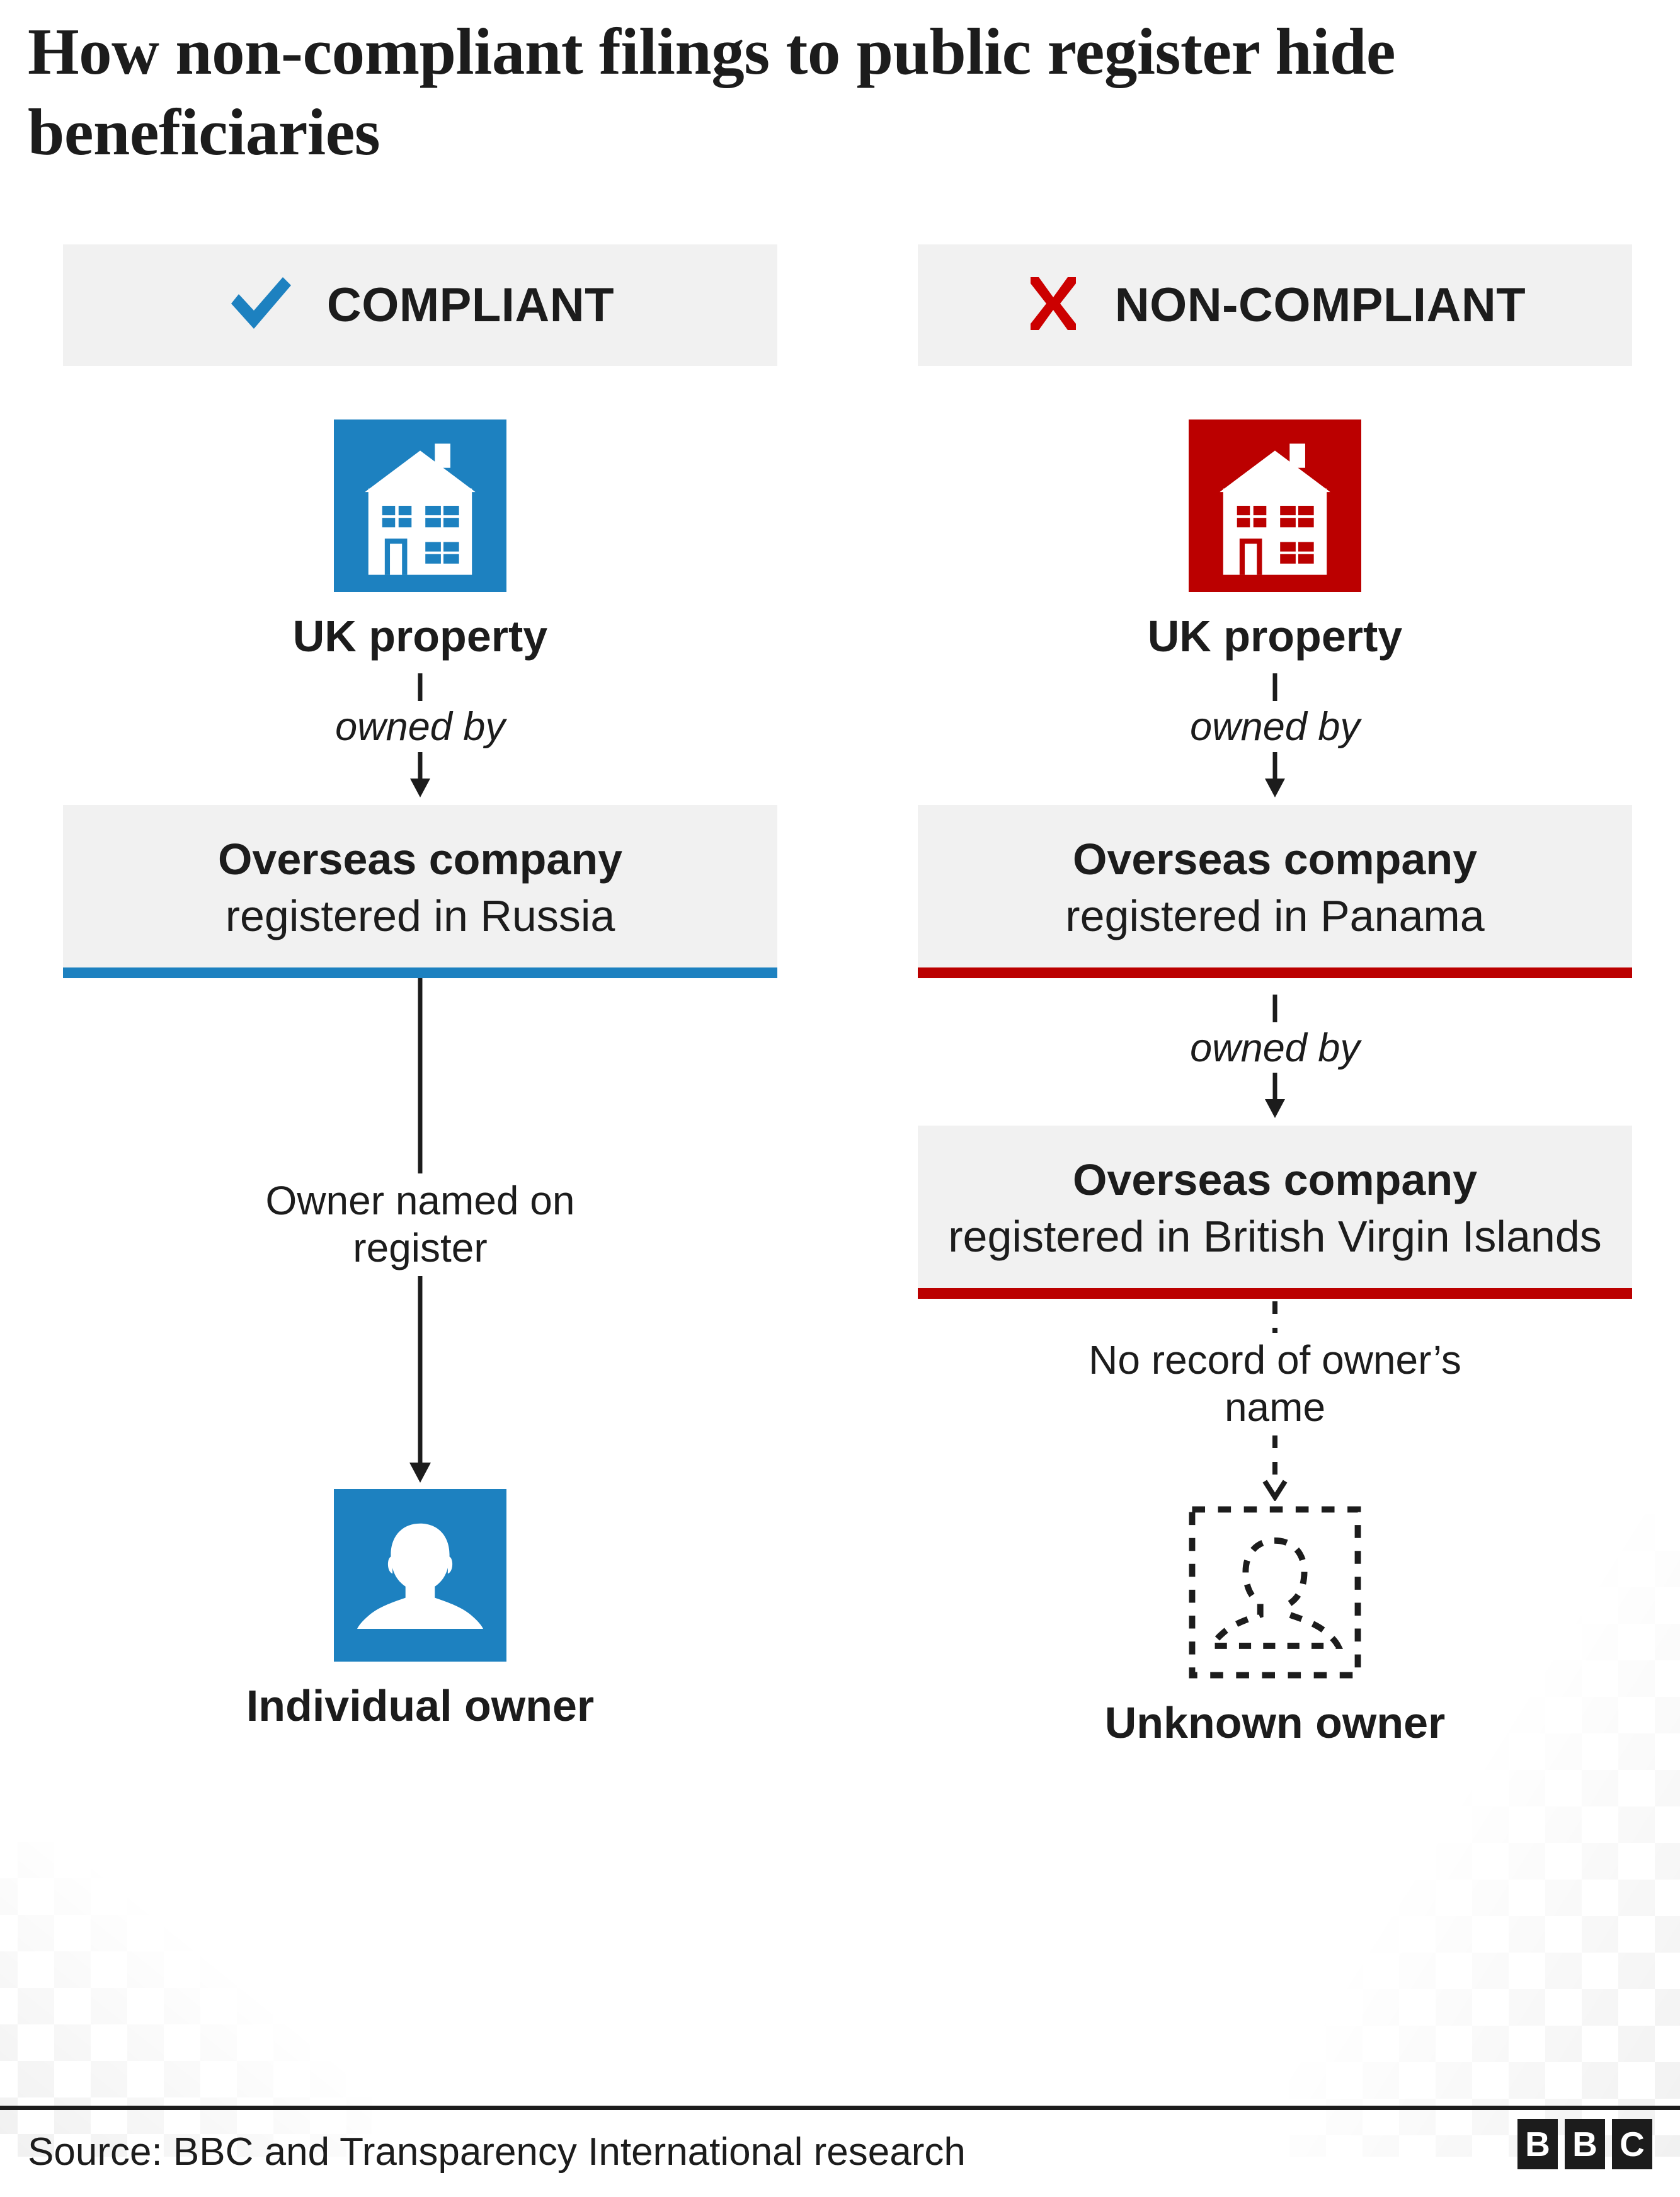 The image size is (1680, 2197). I want to click on cross-icon, so click(1053, 306).